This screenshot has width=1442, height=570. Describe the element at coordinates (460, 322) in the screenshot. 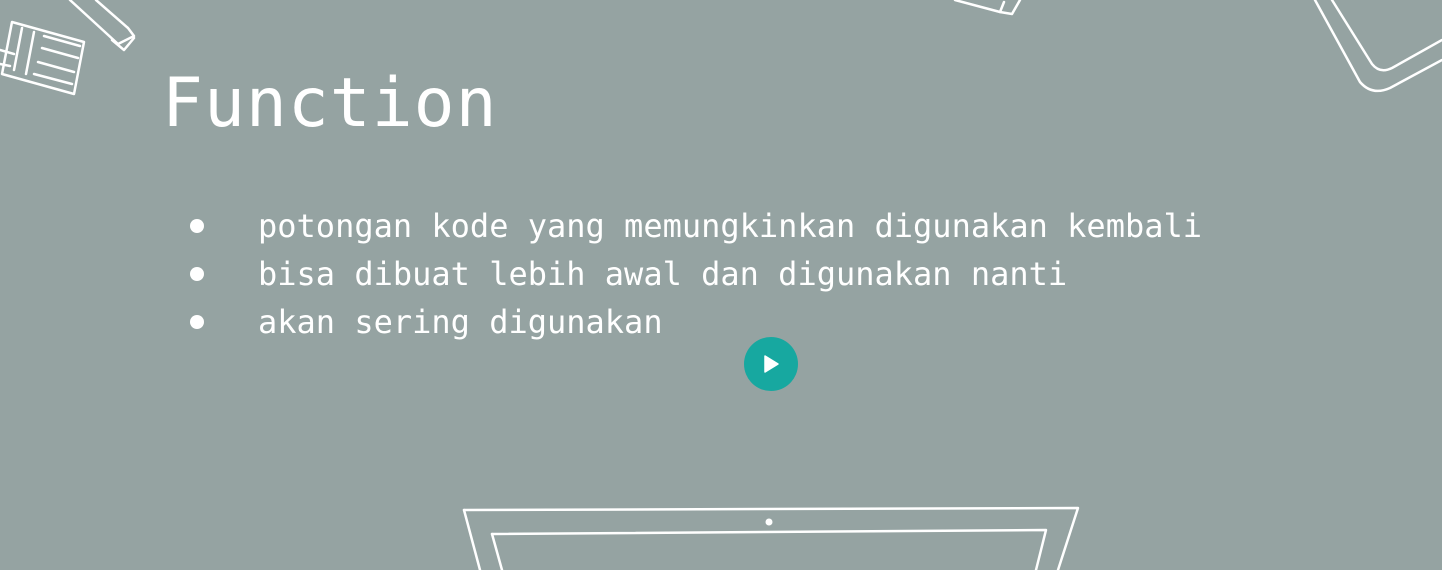

I see `bullet-text: akan sering digunakan` at that location.